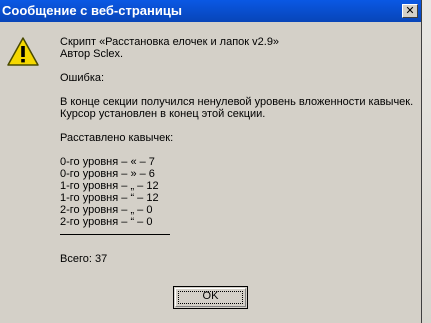 The image size is (431, 323). Describe the element at coordinates (109, 186) in the screenshot. I see `count-line: 1-го уровня – „ – 12` at that location.